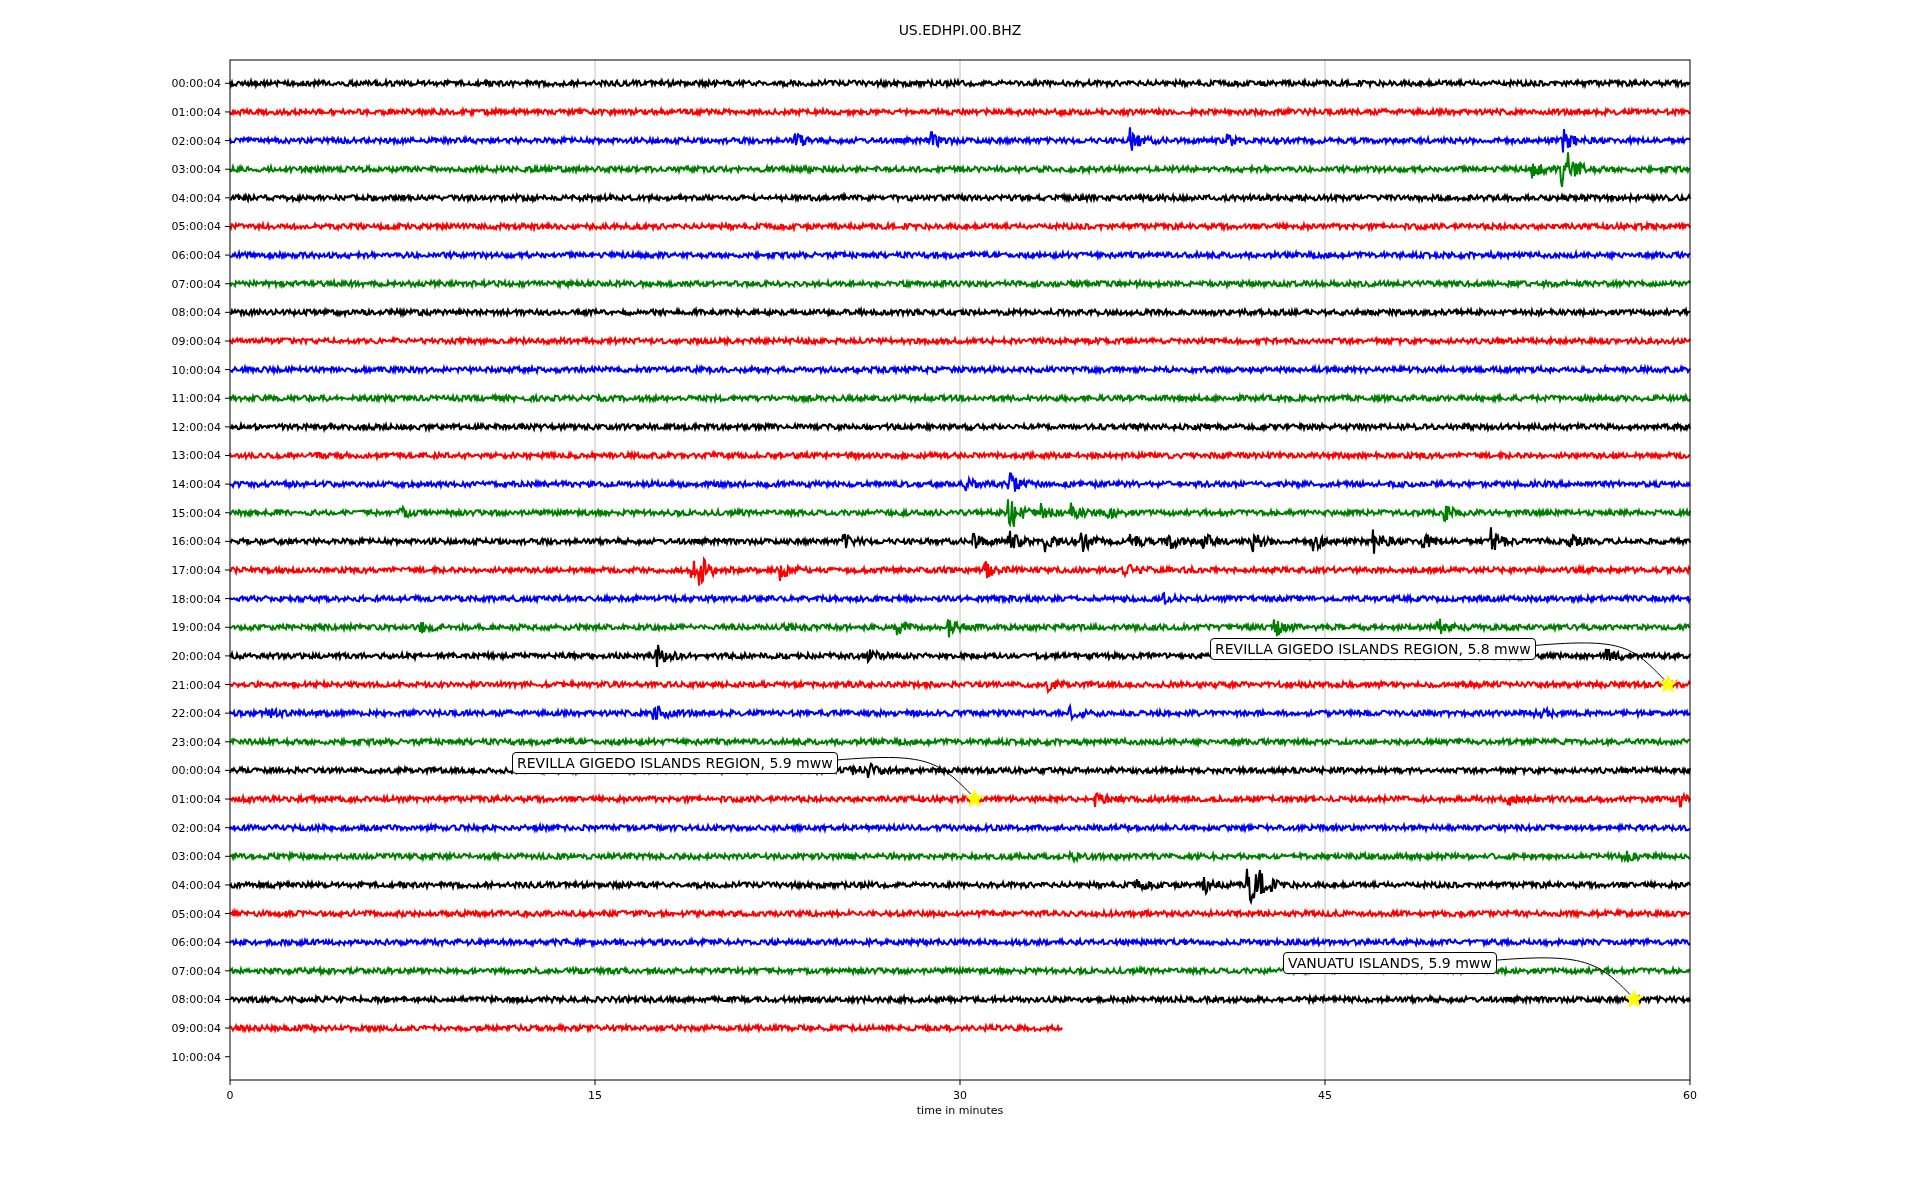  I want to click on time-axis-label: 22:00:04, so click(196, 714).